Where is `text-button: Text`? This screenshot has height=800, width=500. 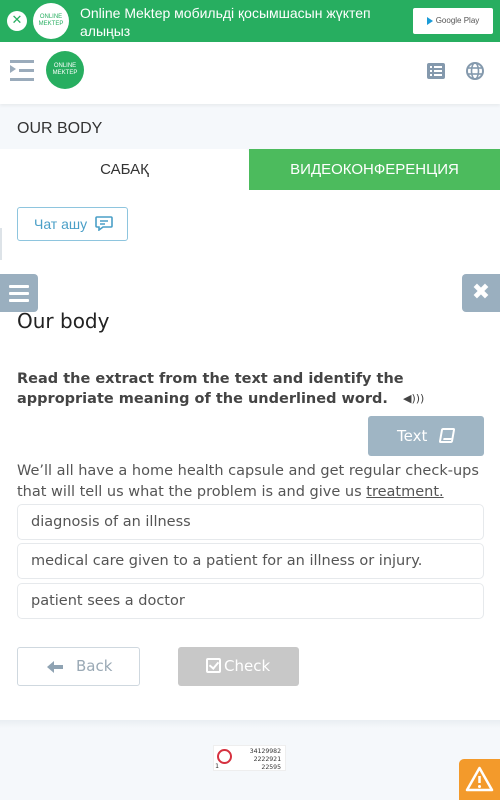 text-button: Text is located at coordinates (426, 436).